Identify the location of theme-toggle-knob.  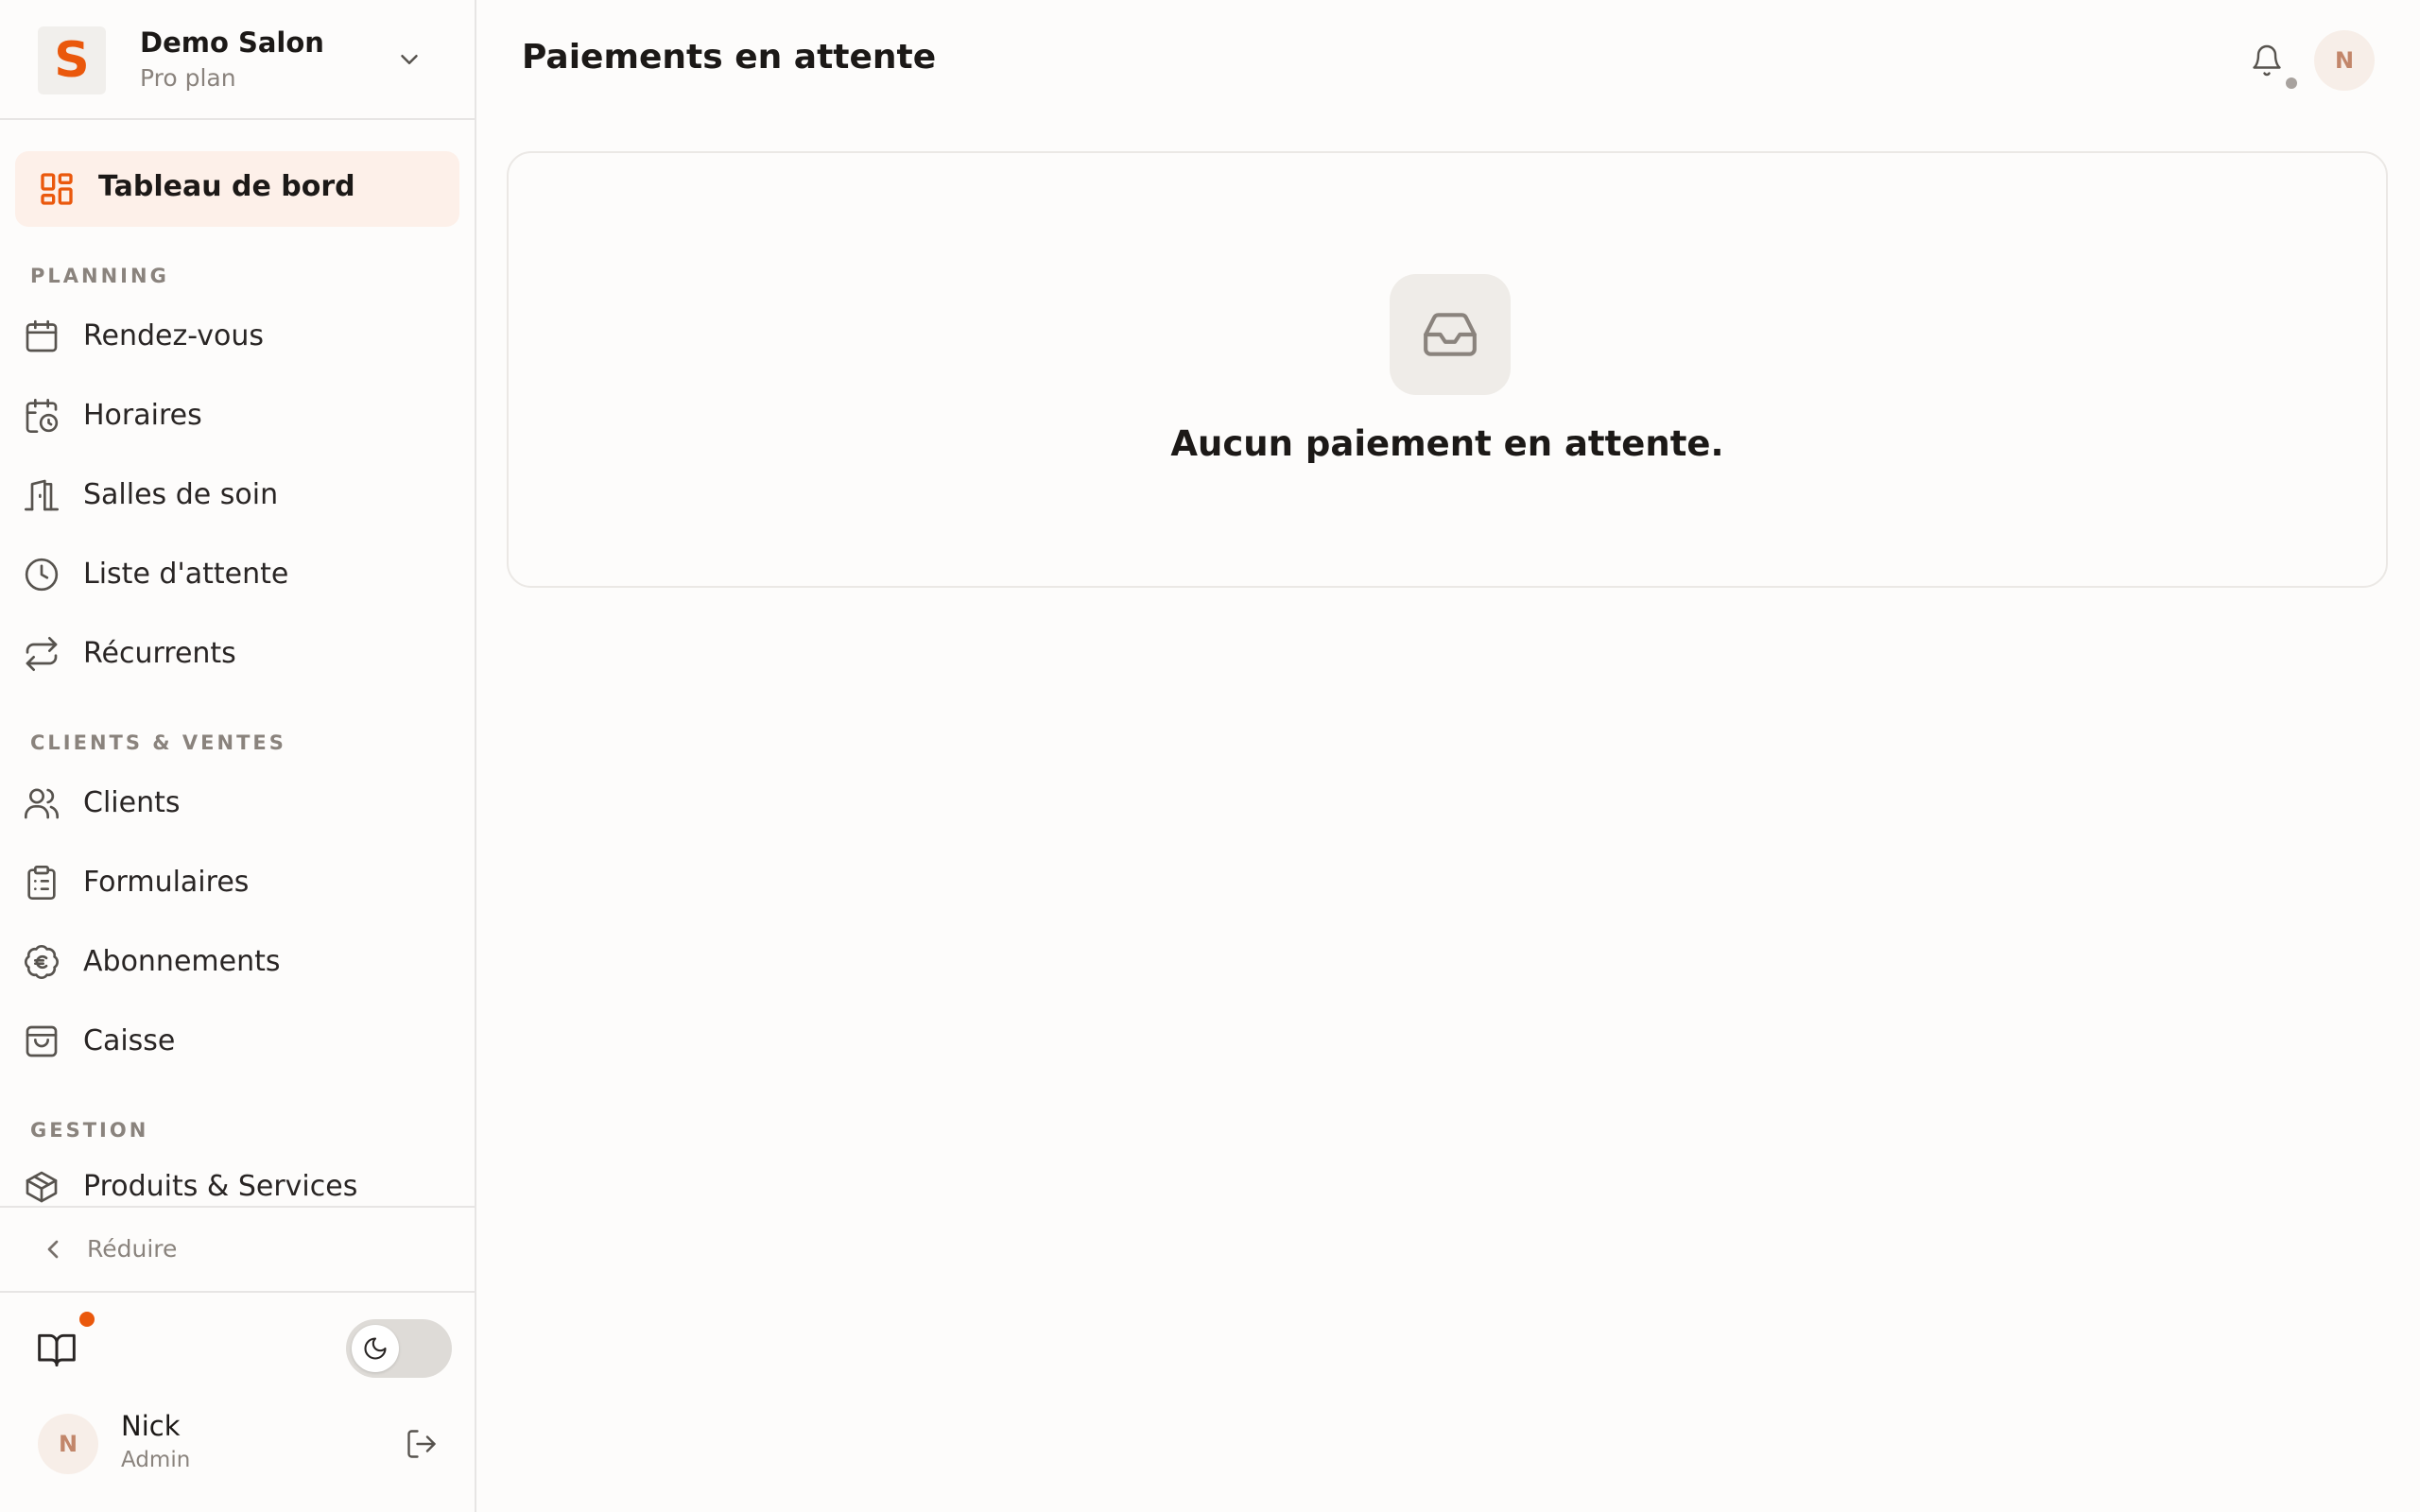
(375, 1348).